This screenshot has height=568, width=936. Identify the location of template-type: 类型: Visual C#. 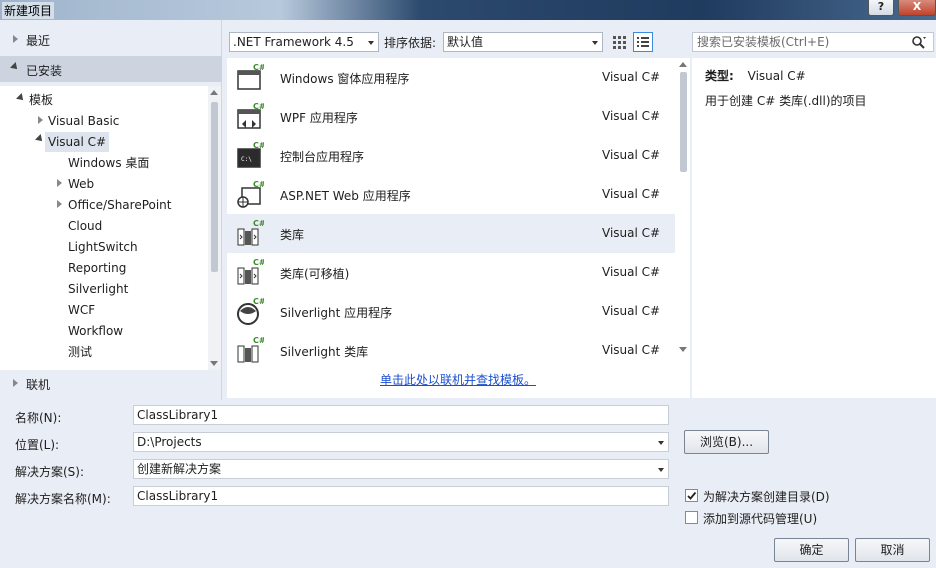
(755, 75).